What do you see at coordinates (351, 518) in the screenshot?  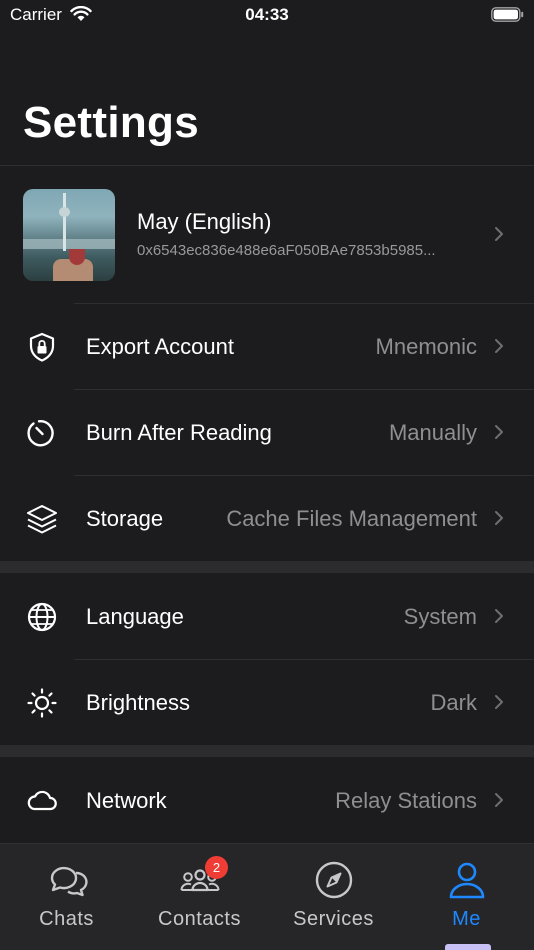 I see `row-value: Cache Files Management` at bounding box center [351, 518].